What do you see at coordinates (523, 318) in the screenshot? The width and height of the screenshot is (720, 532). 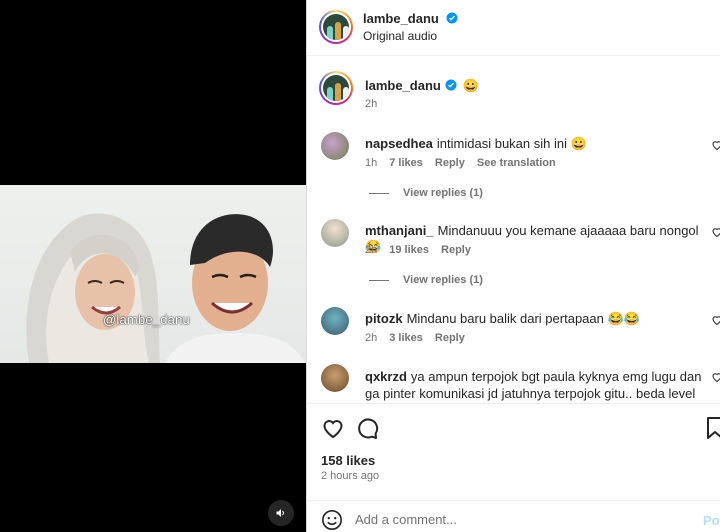 I see `comment-text: Mindanu baru balik dari pertapaan 😂😂` at bounding box center [523, 318].